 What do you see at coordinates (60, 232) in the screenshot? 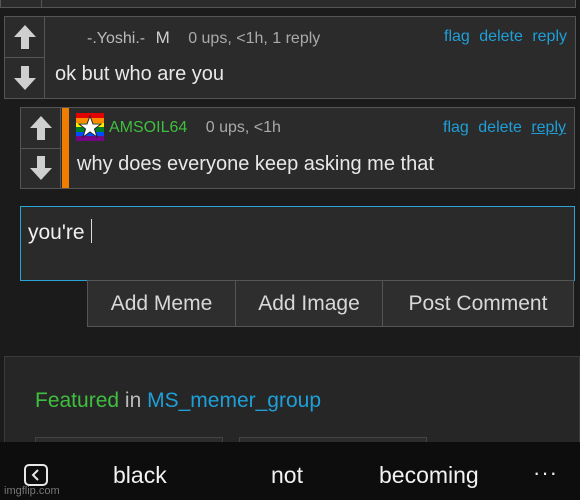
I see `reply-input-text: you're` at bounding box center [60, 232].